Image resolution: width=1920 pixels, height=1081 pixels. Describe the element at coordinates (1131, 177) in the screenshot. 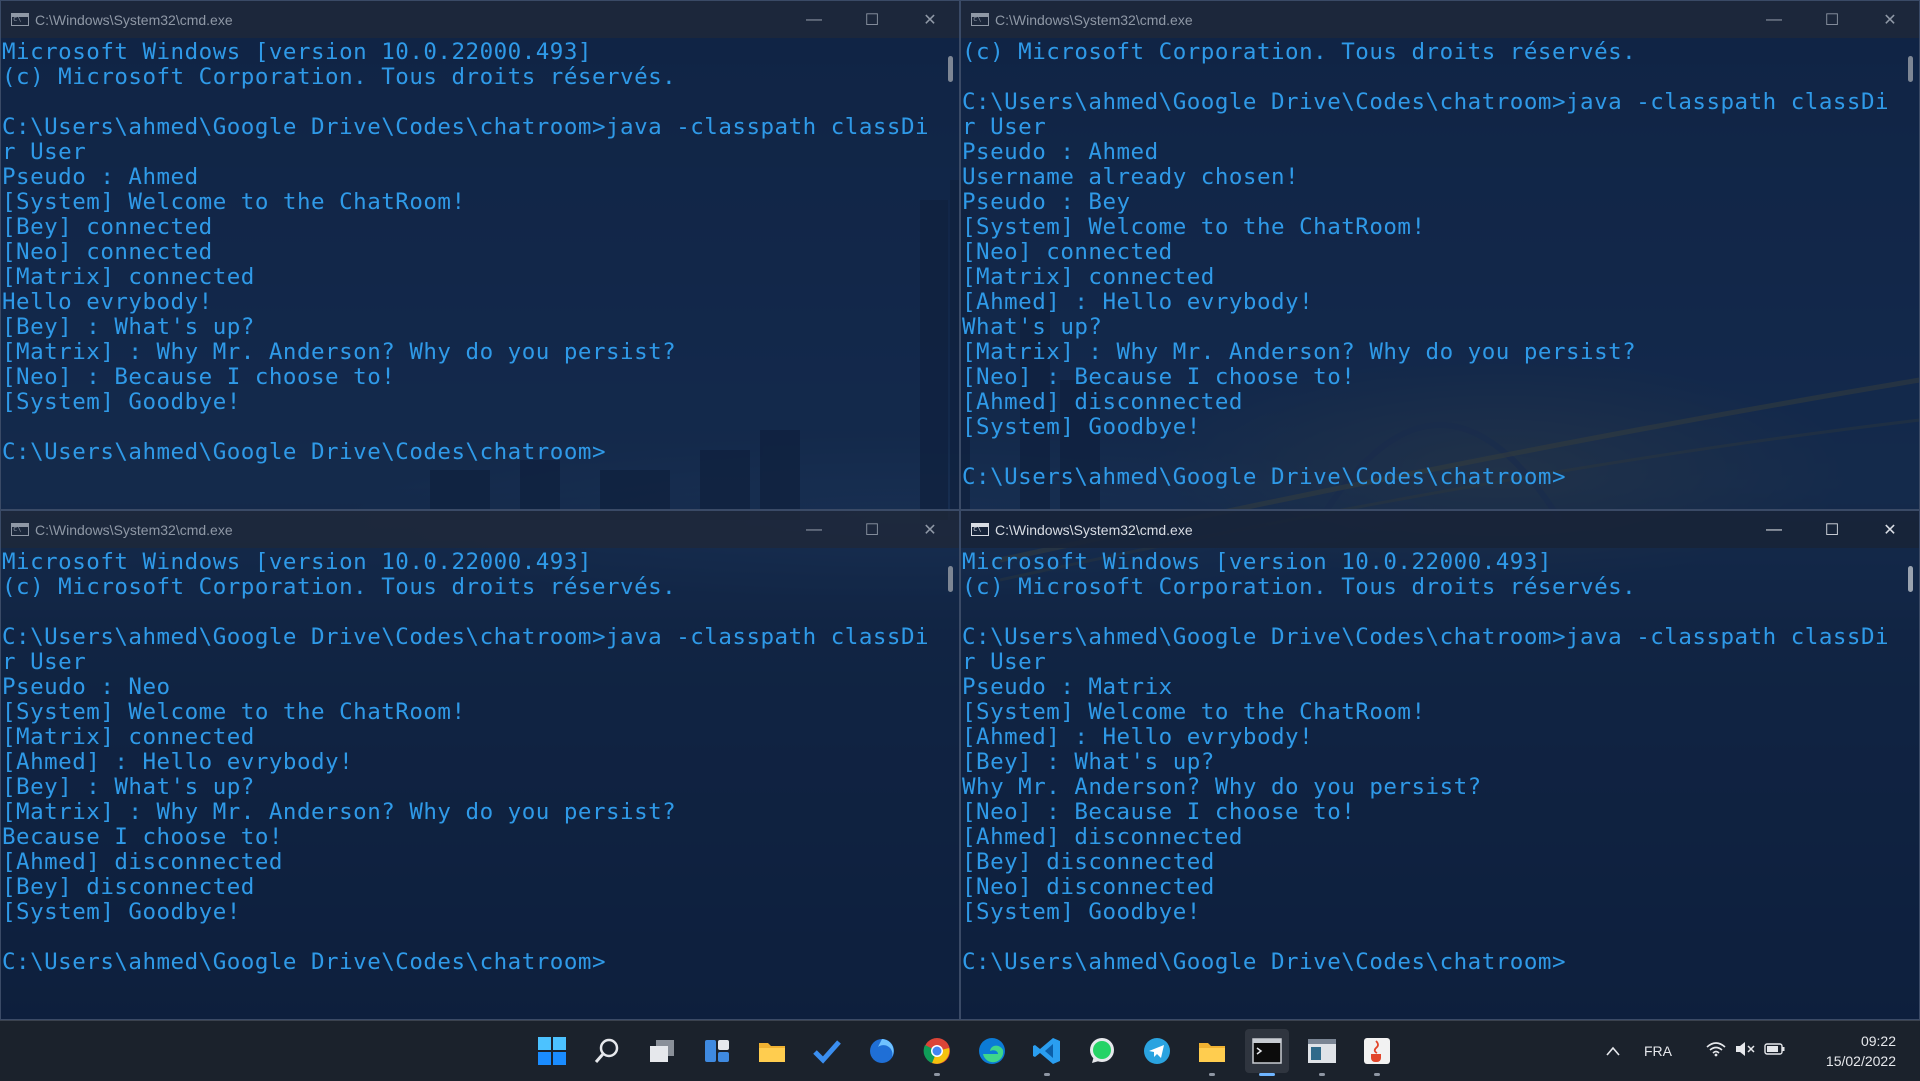

I see `terminal-line: Username already chosen!` at that location.